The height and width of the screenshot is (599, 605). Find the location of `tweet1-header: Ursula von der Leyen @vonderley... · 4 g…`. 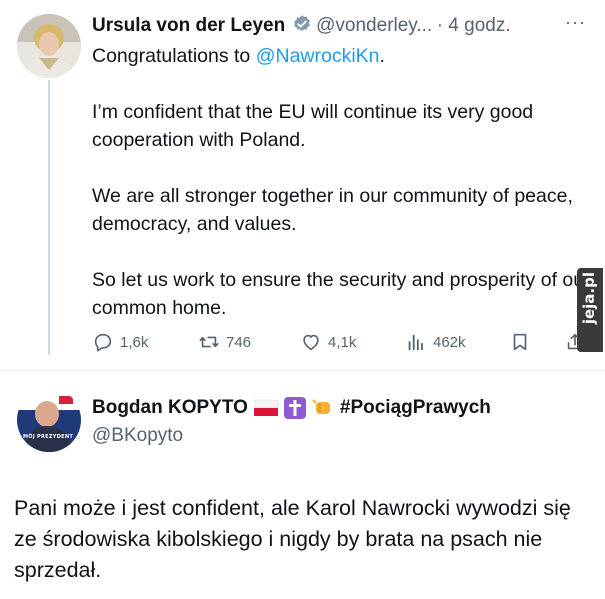

tweet1-header: Ursula von der Leyen @vonderley... · 4 g… is located at coordinates (301, 25).